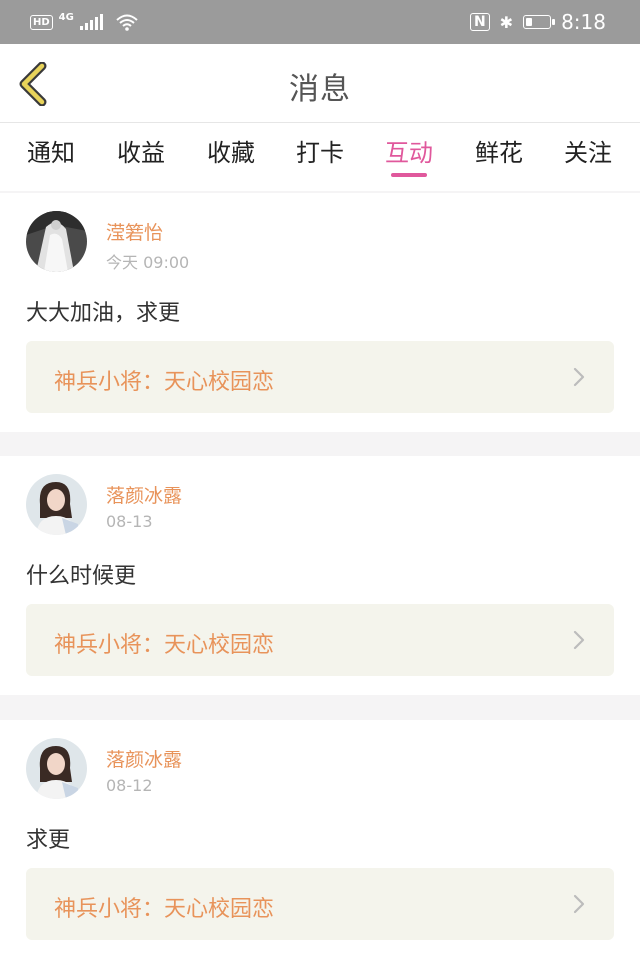 This screenshot has height=972, width=640. Describe the element at coordinates (129, 785) in the screenshot. I see `timestamp: 08-12` at that location.